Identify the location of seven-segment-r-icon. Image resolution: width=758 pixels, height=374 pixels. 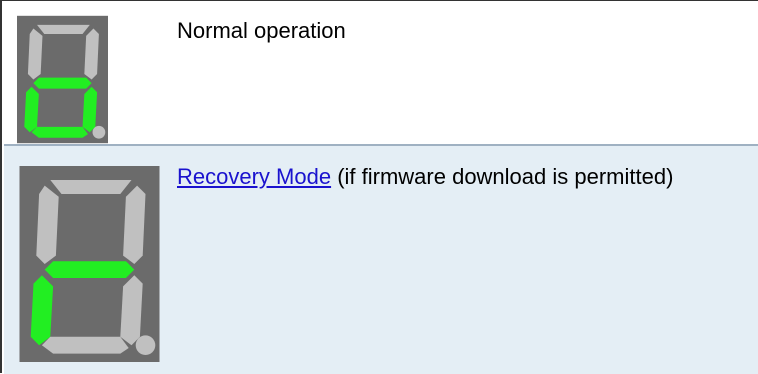
(89, 264).